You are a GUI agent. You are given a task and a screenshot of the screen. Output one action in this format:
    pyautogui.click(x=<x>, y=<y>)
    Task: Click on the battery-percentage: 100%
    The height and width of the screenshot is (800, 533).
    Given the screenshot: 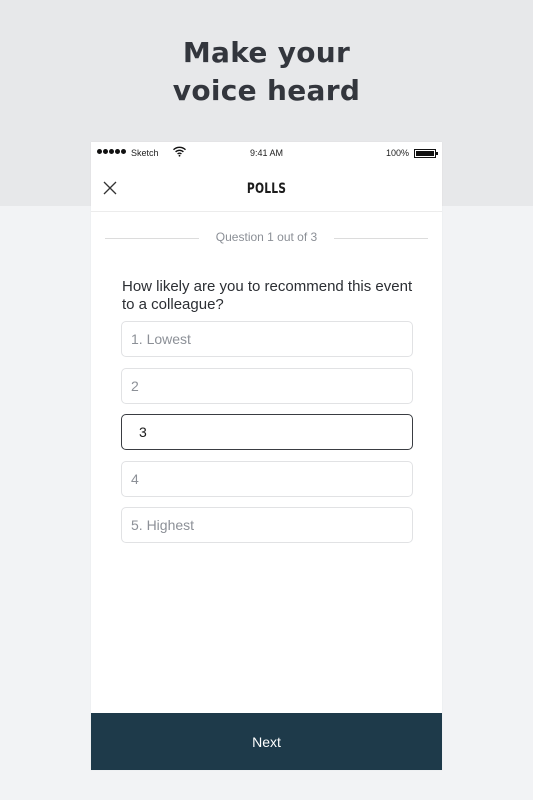 What is the action you would take?
    pyautogui.click(x=397, y=153)
    